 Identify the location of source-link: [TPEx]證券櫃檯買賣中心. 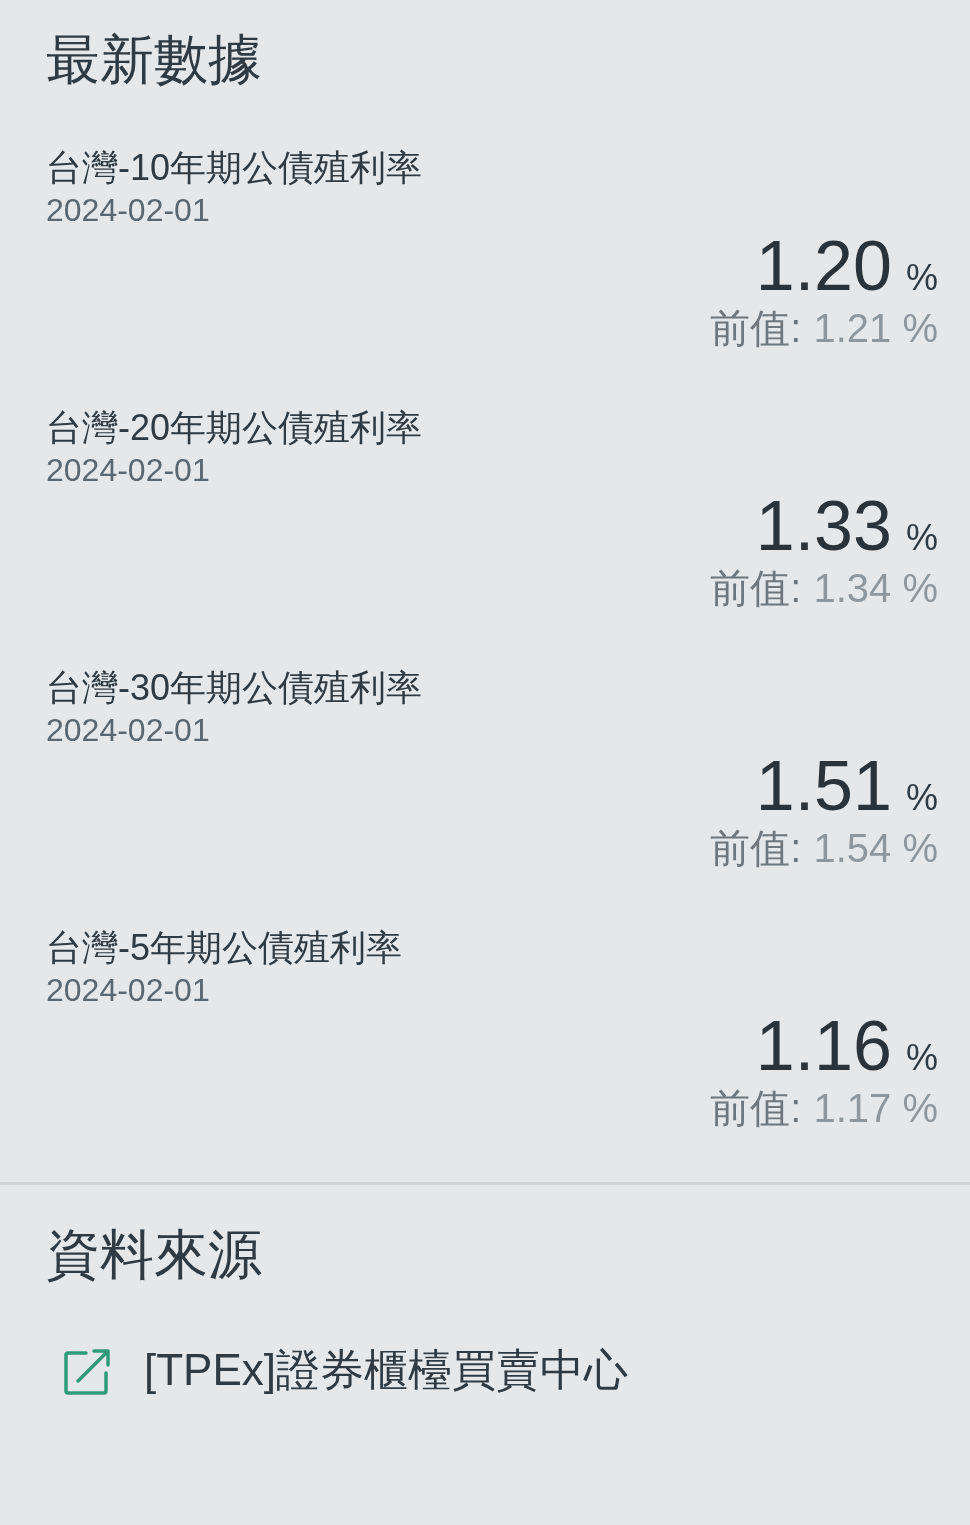
(386, 1370).